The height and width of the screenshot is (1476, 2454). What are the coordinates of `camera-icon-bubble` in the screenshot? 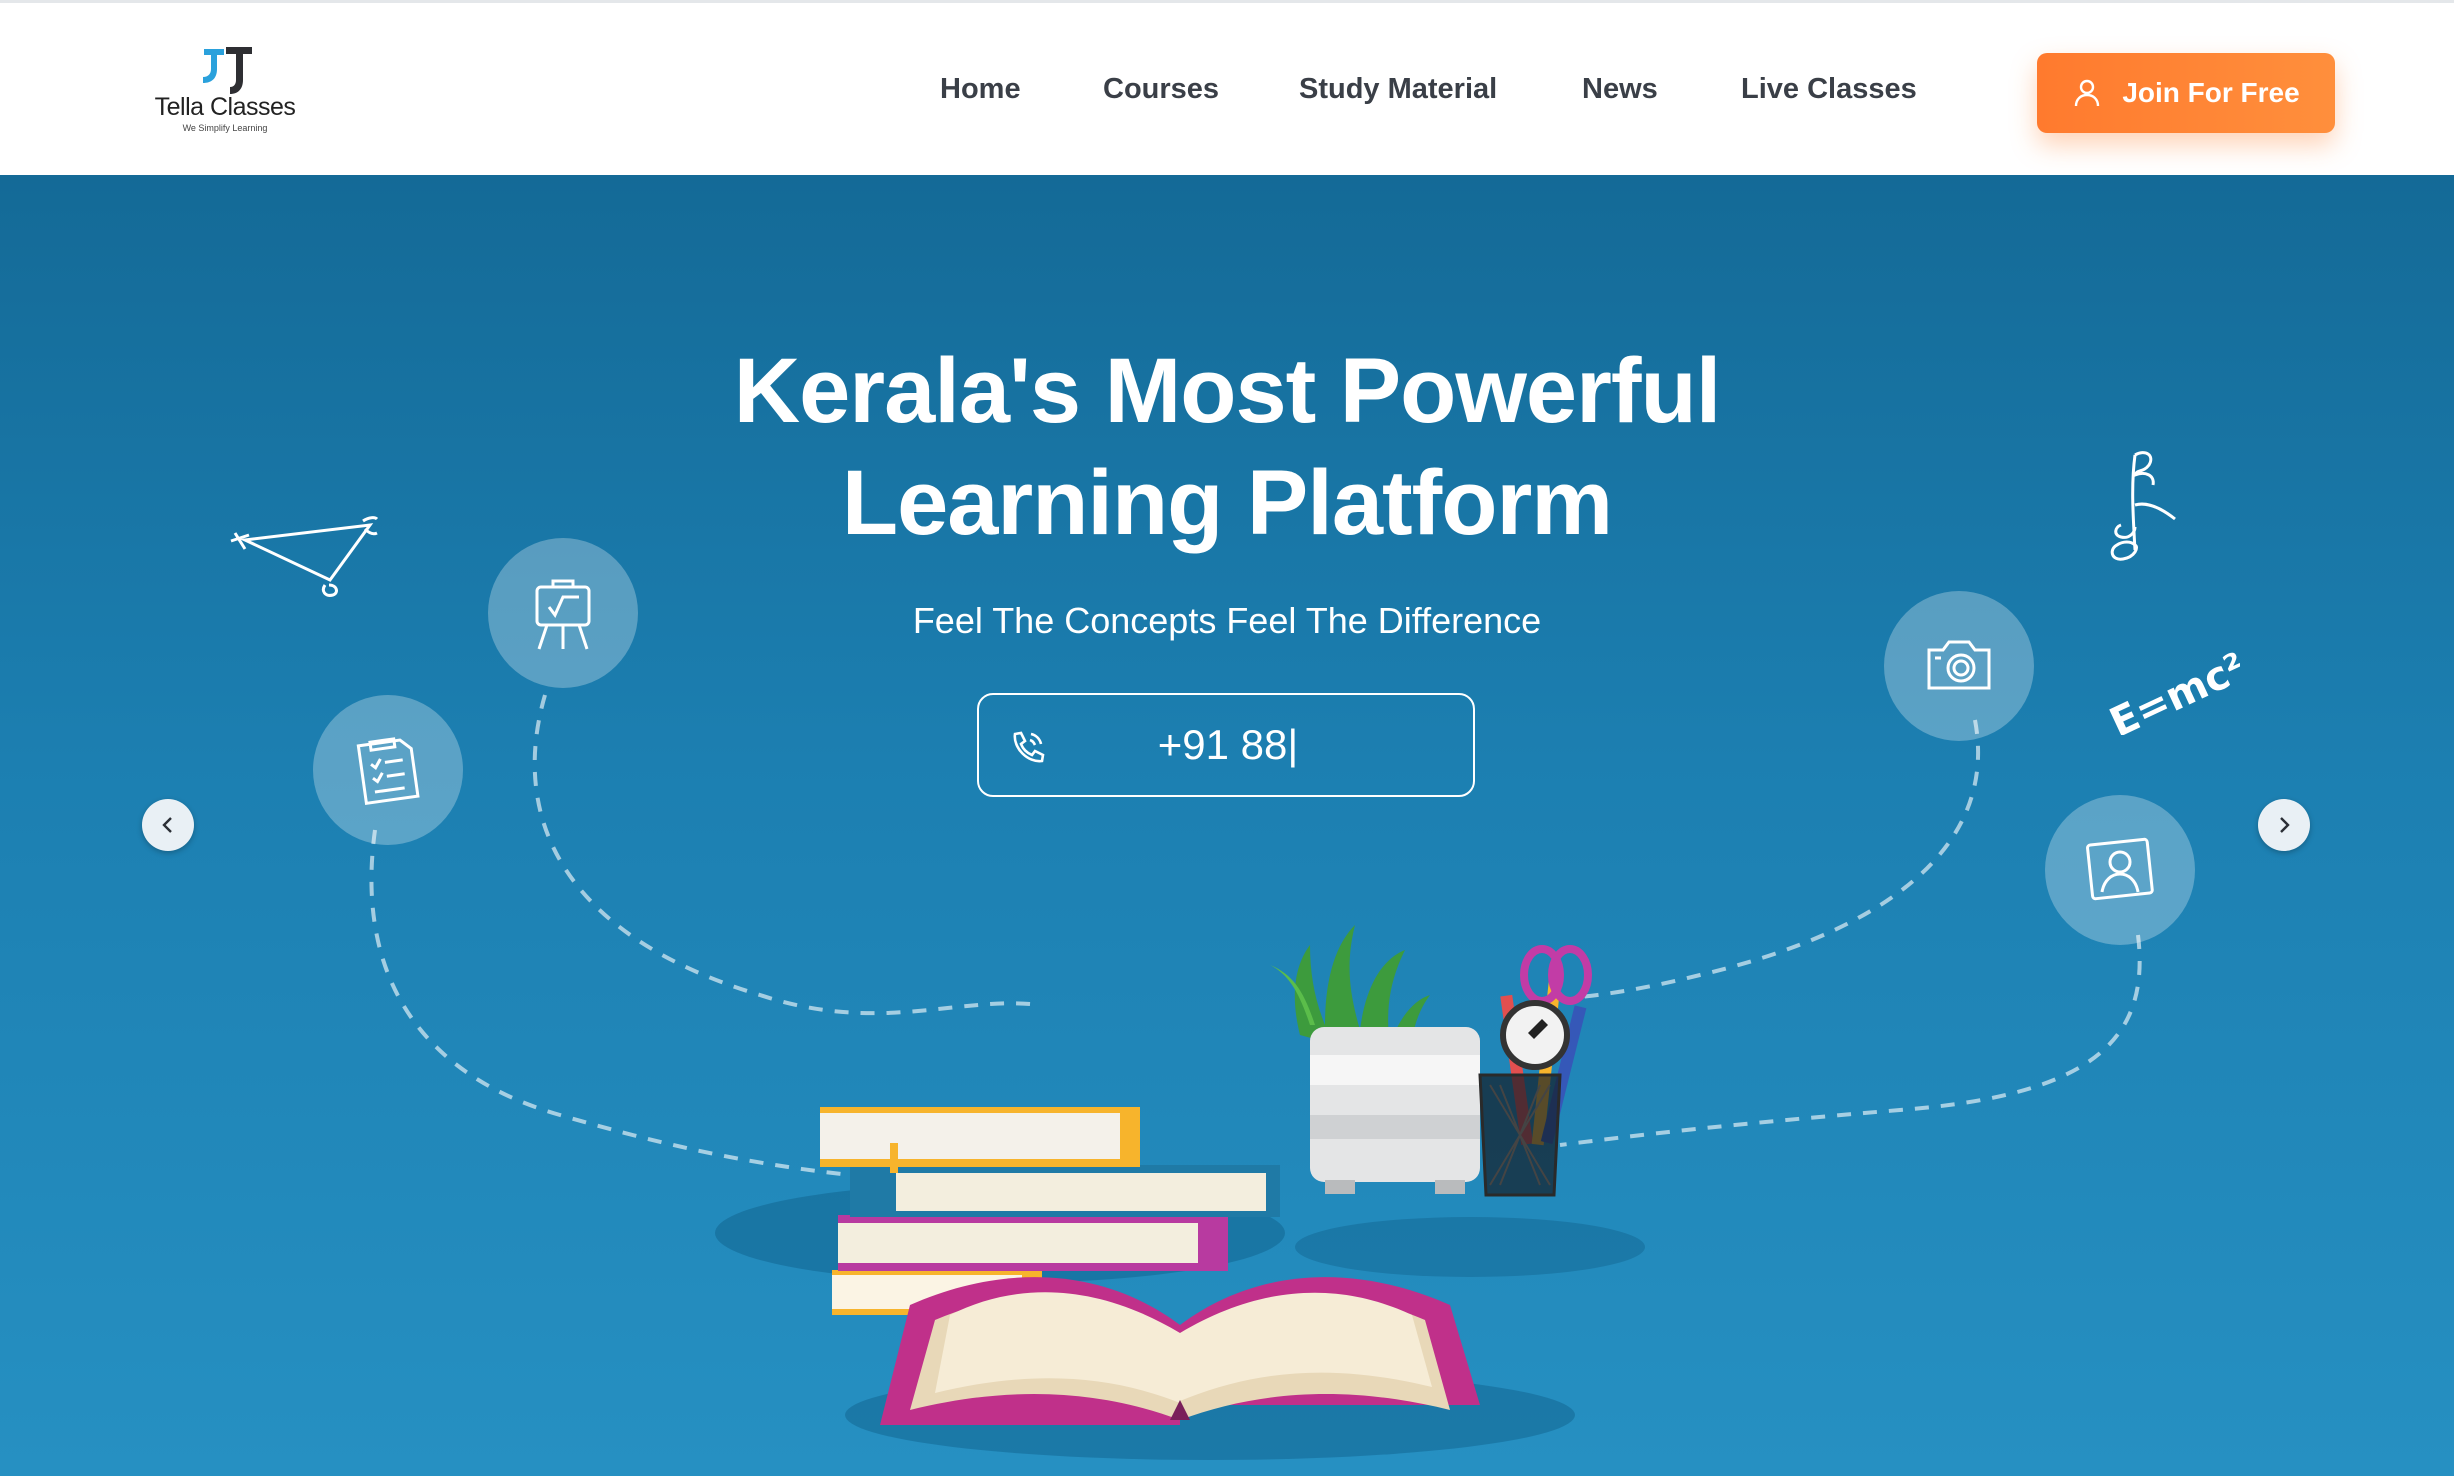 It's located at (1959, 666).